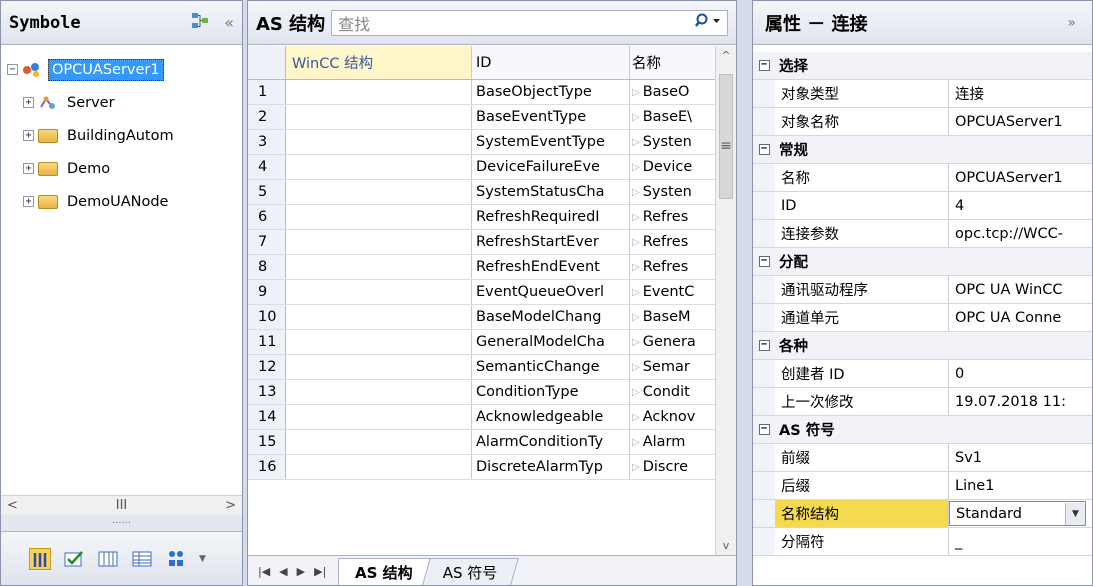  What do you see at coordinates (40, 558) in the screenshot?
I see `columns-view-icon` at bounding box center [40, 558].